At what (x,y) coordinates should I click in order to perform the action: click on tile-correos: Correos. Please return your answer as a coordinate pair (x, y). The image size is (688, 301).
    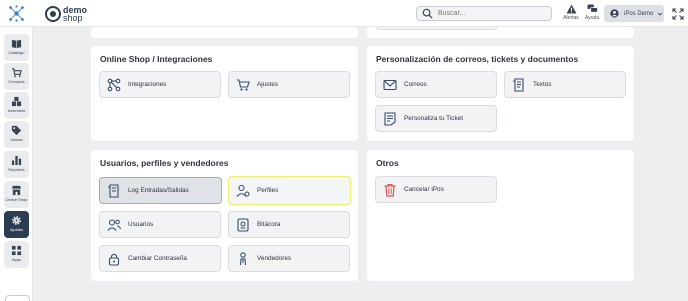
    Looking at the image, I should click on (436, 84).